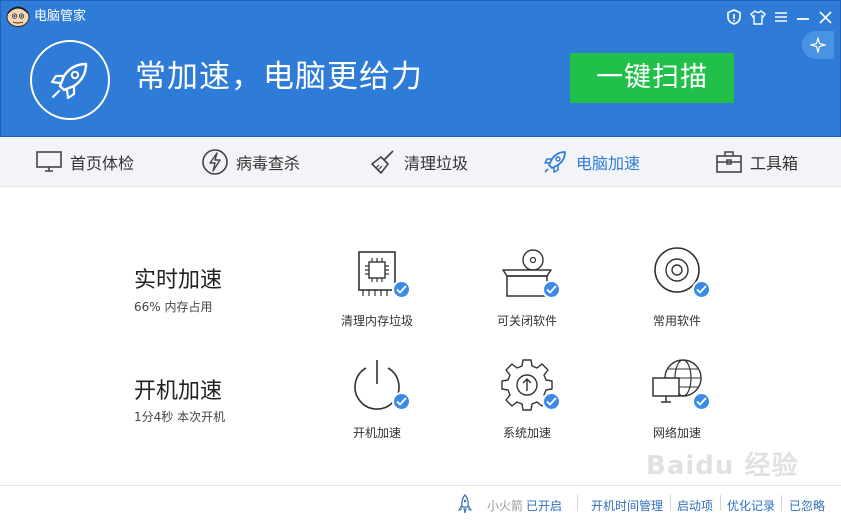 The width and height of the screenshot is (841, 523). I want to click on tab-label: 首页体检, so click(102, 163).